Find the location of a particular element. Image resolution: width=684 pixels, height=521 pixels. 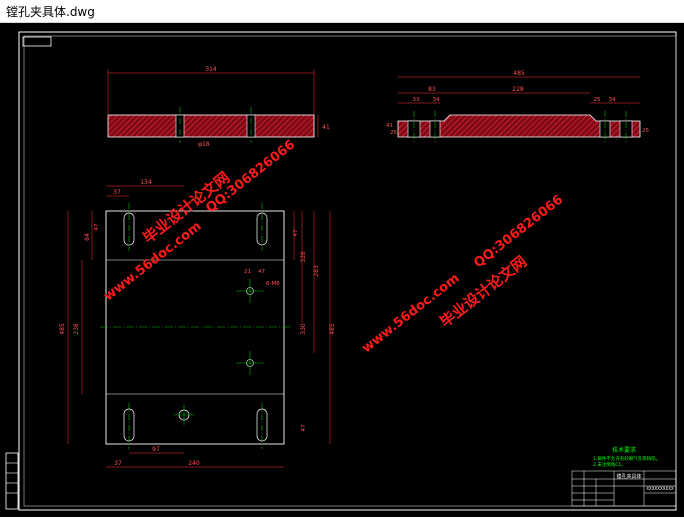

dim-side-h3: 25 is located at coordinates (645, 131).